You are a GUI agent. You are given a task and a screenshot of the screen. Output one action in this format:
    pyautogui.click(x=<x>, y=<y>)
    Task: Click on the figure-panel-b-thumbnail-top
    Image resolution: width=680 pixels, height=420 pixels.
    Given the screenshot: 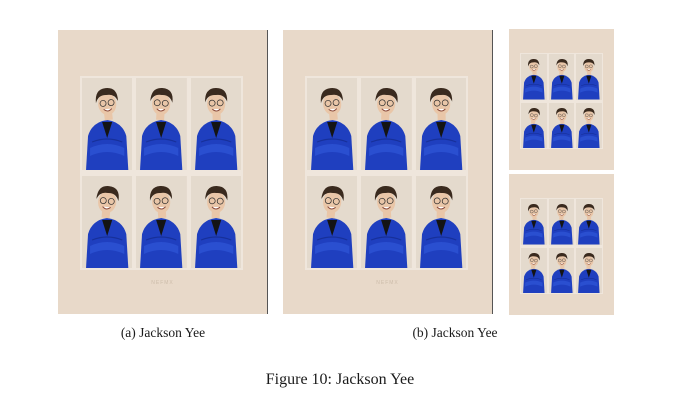 What is the action you would take?
    pyautogui.click(x=561, y=99)
    